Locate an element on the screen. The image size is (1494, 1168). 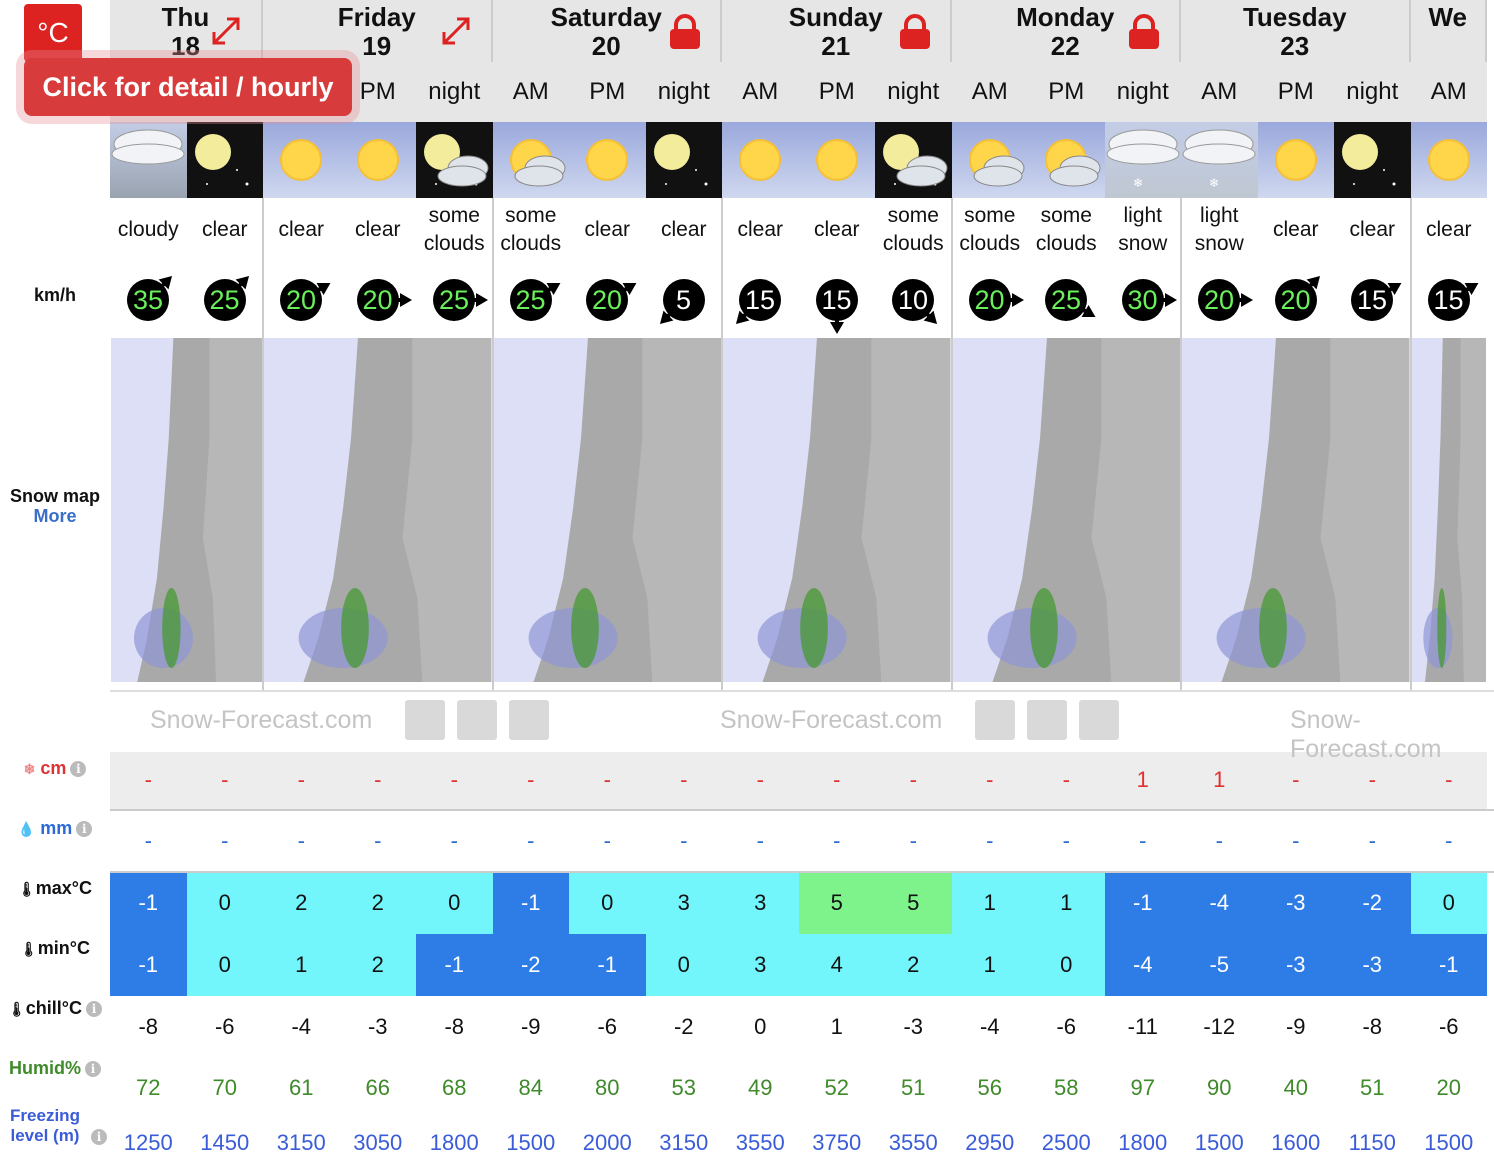
period-label: AM is located at coordinates (1219, 92).